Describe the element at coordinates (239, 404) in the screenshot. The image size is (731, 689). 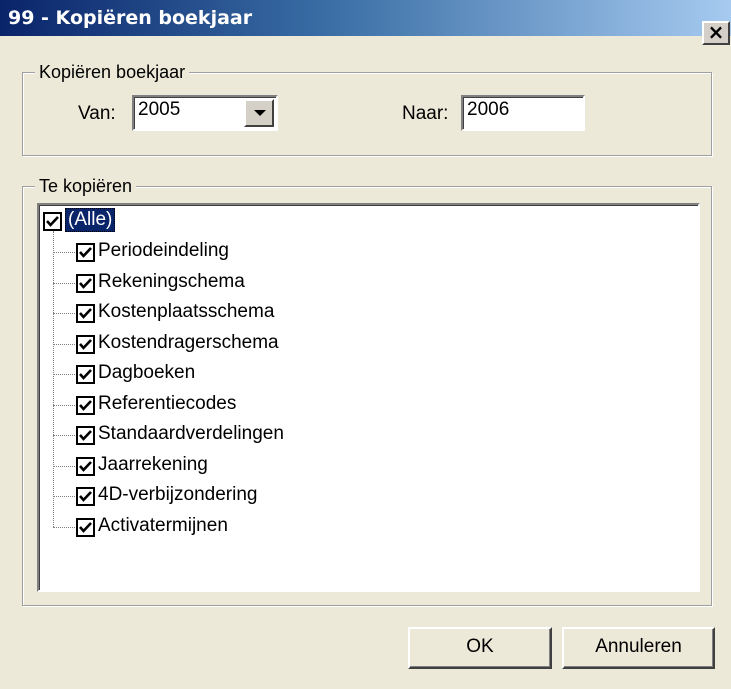
I see `tree-item: Referentiecodes` at that location.